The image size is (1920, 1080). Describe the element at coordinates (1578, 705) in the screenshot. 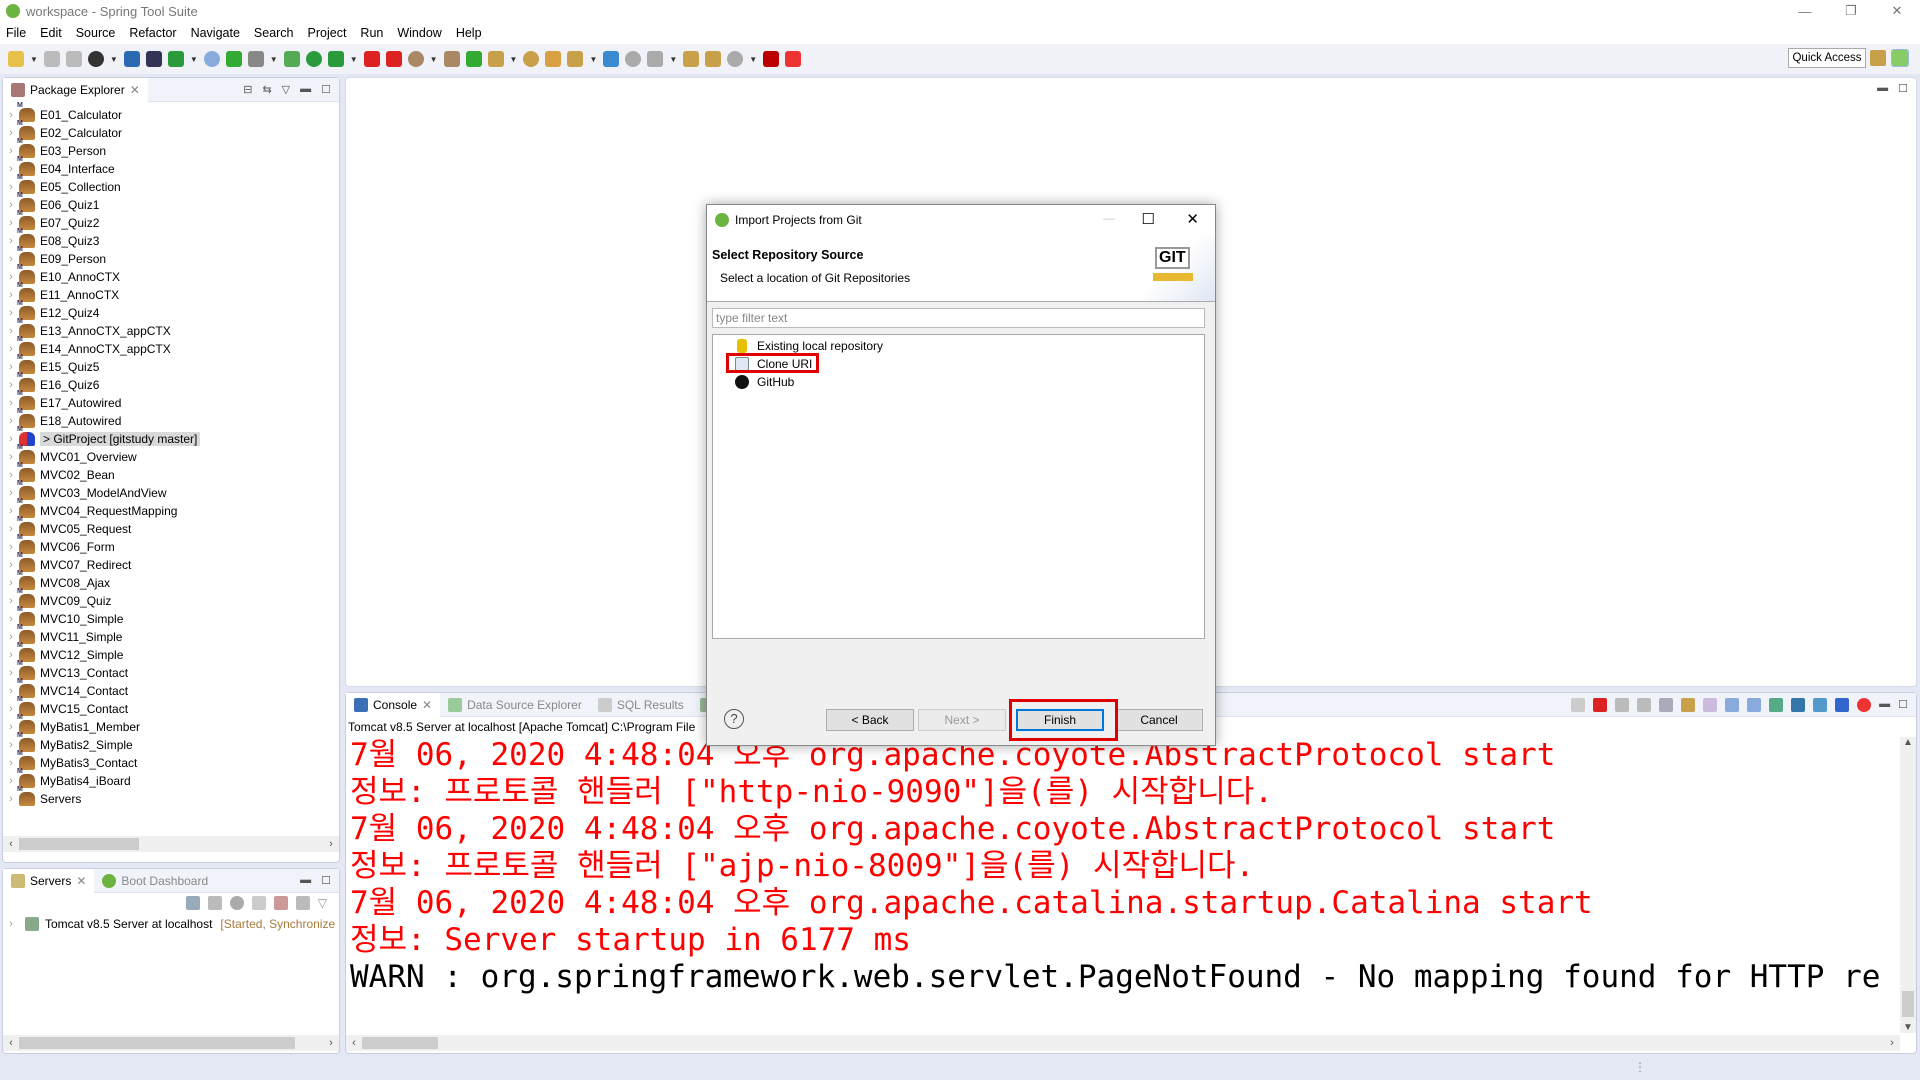

I see `remove-launch-icon` at that location.